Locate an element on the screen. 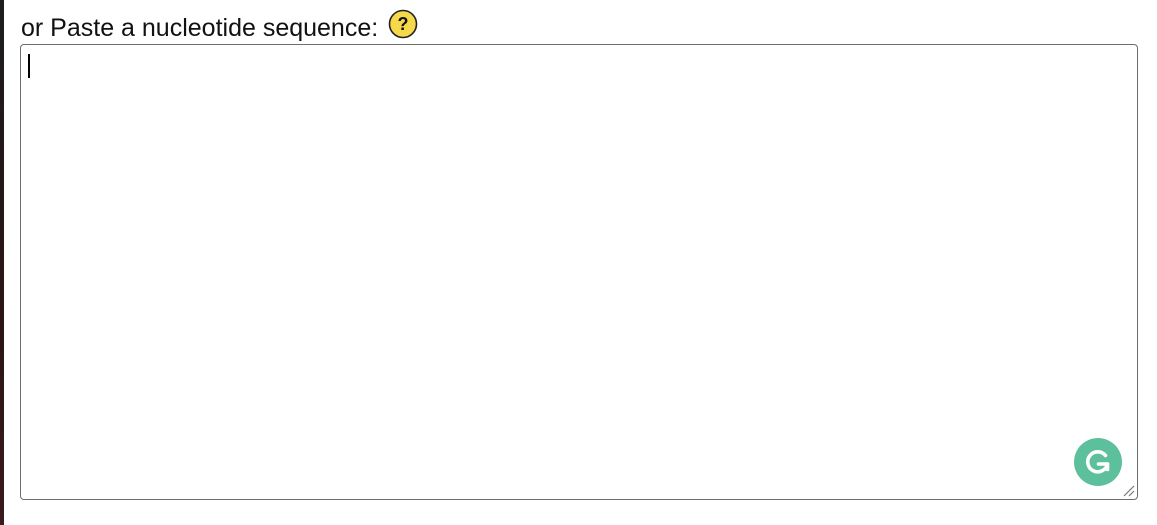 The image size is (1157, 525). sequence-label-row: or Paste a nucleotide sequence: ? is located at coordinates (219, 27).